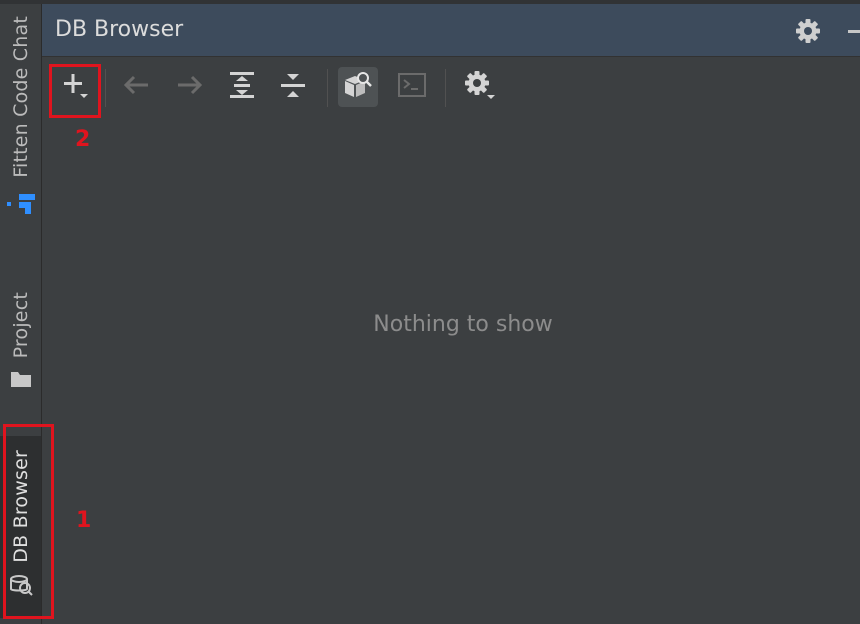 The image size is (860, 624). I want to click on forward-icon, so click(190, 87).